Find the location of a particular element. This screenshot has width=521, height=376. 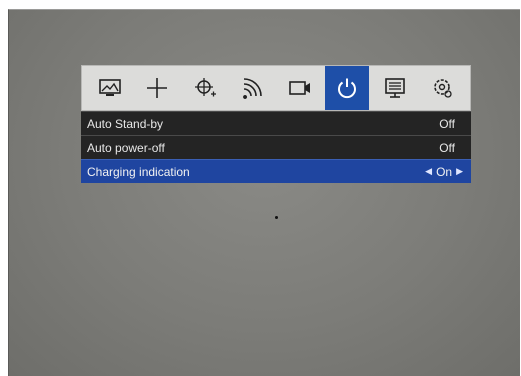

tab-video is located at coordinates (300, 88).